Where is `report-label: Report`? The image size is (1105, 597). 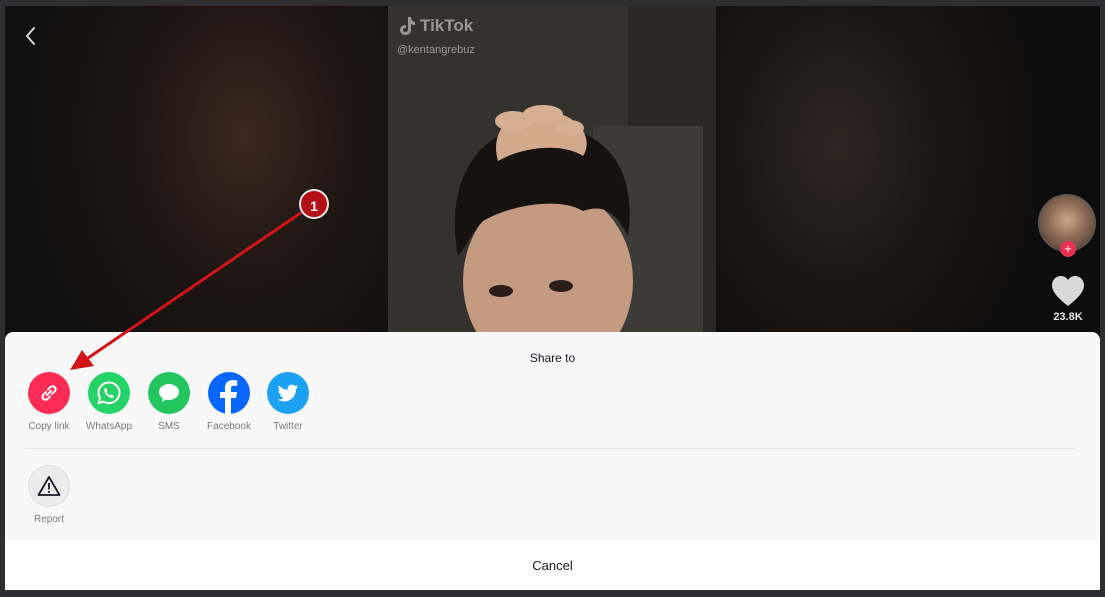
report-label: Report is located at coordinates (48, 519).